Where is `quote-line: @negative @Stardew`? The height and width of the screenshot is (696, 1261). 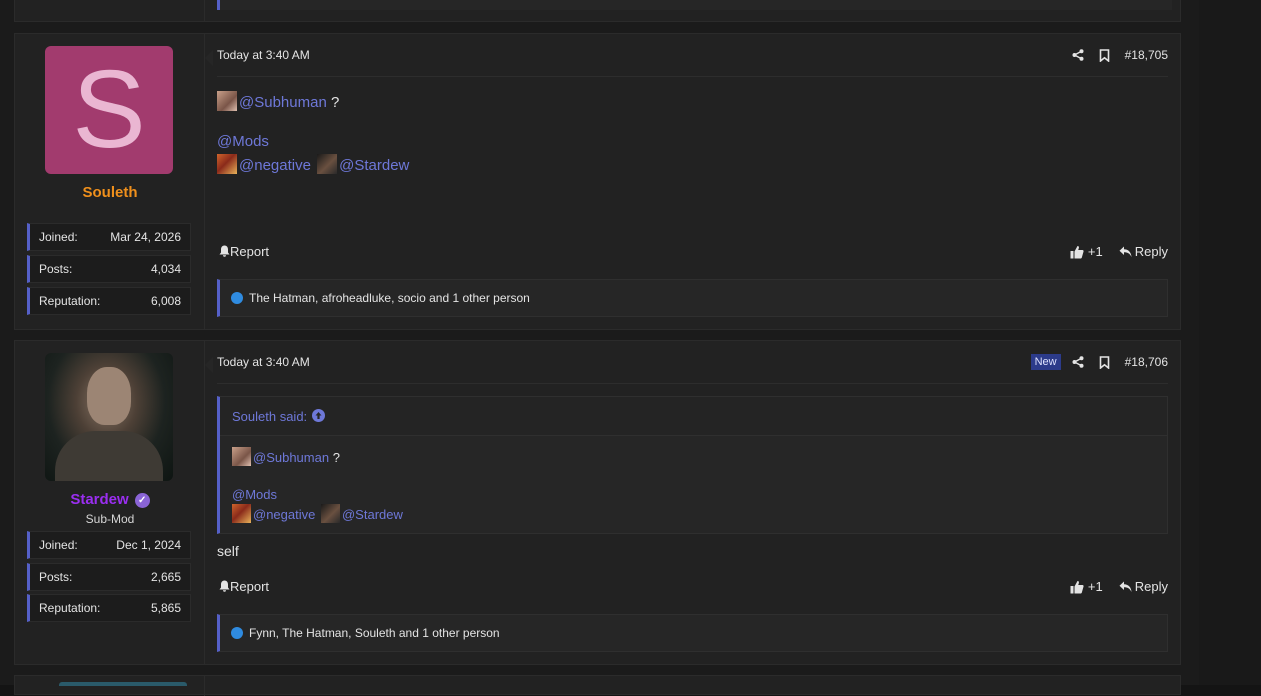
quote-line: @negative @Stardew is located at coordinates (317, 513).